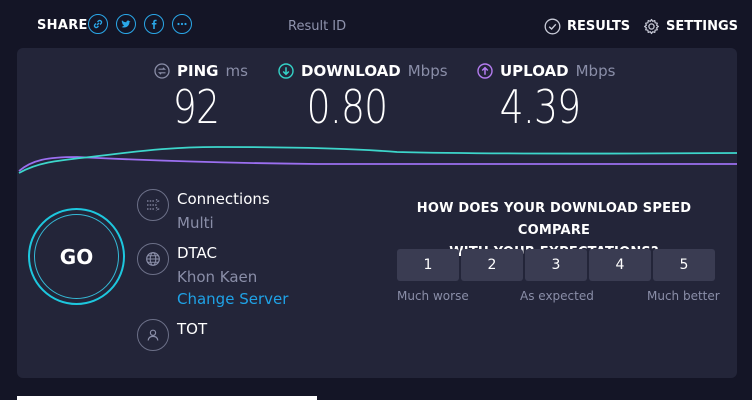 Image resolution: width=752 pixels, height=400 pixels. I want to click on upload-icon, so click(485, 71).